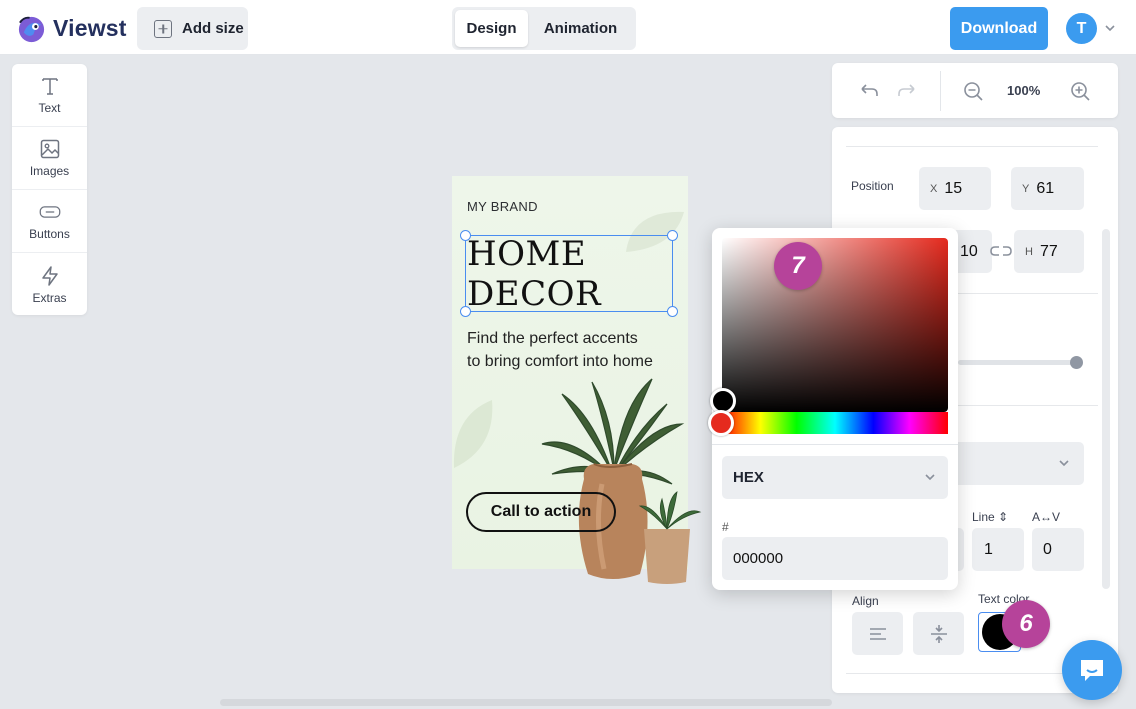 The image size is (1136, 709). Describe the element at coordinates (1029, 251) in the screenshot. I see `h-label: H` at that location.